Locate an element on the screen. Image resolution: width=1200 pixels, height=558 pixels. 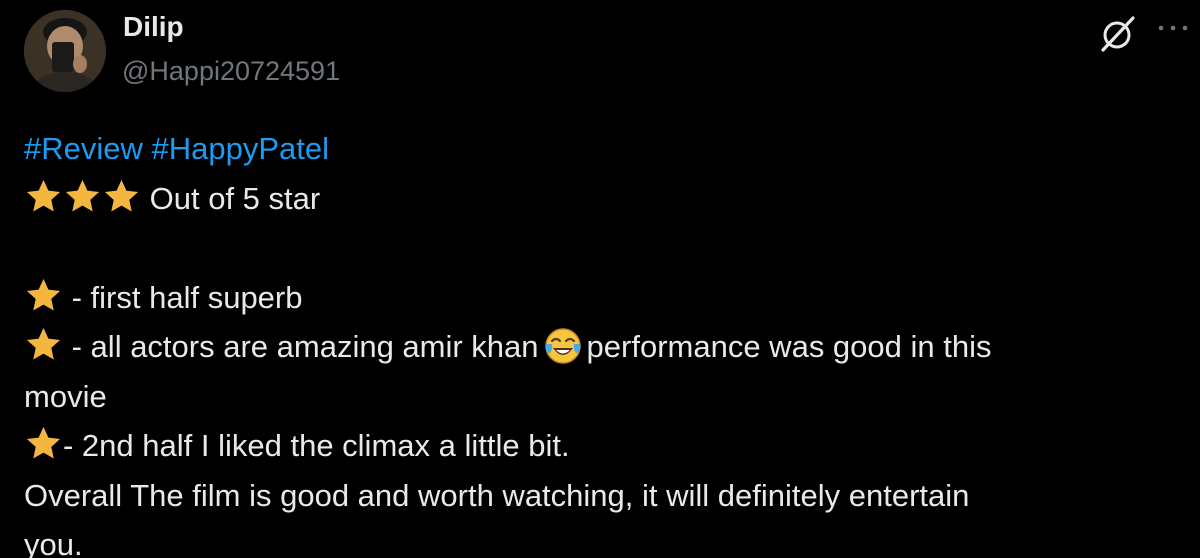
rating-line: Out of 5 star is located at coordinates (604, 199).